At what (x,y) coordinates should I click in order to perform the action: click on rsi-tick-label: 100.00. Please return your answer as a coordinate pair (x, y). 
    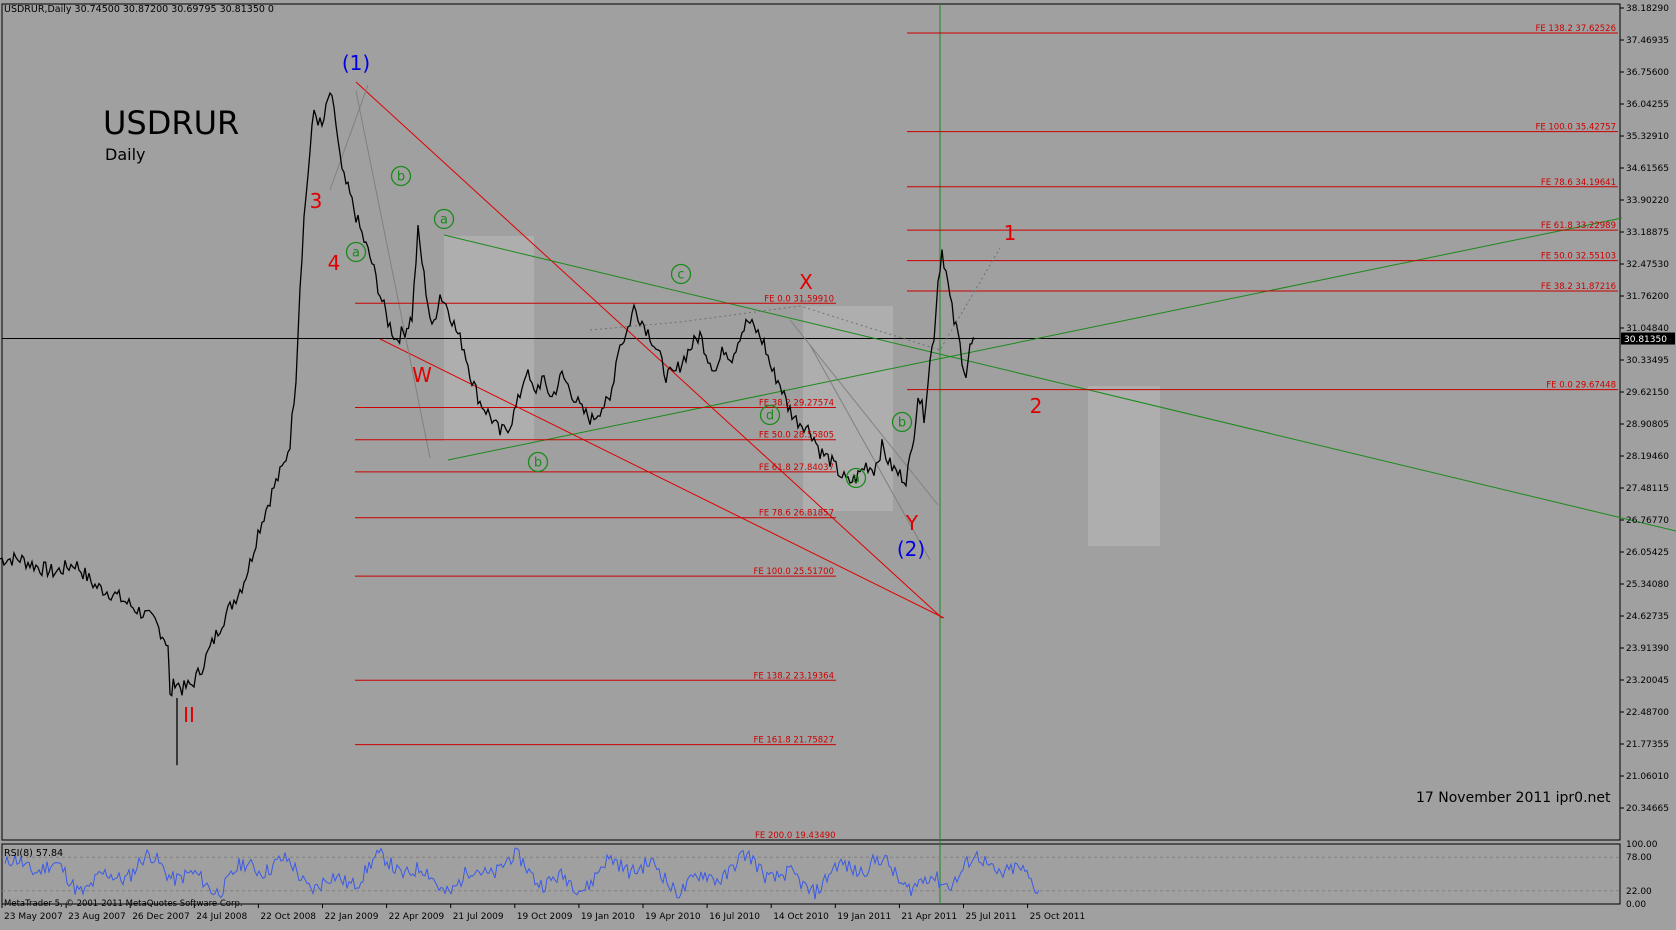
    Looking at the image, I should click on (1642, 845).